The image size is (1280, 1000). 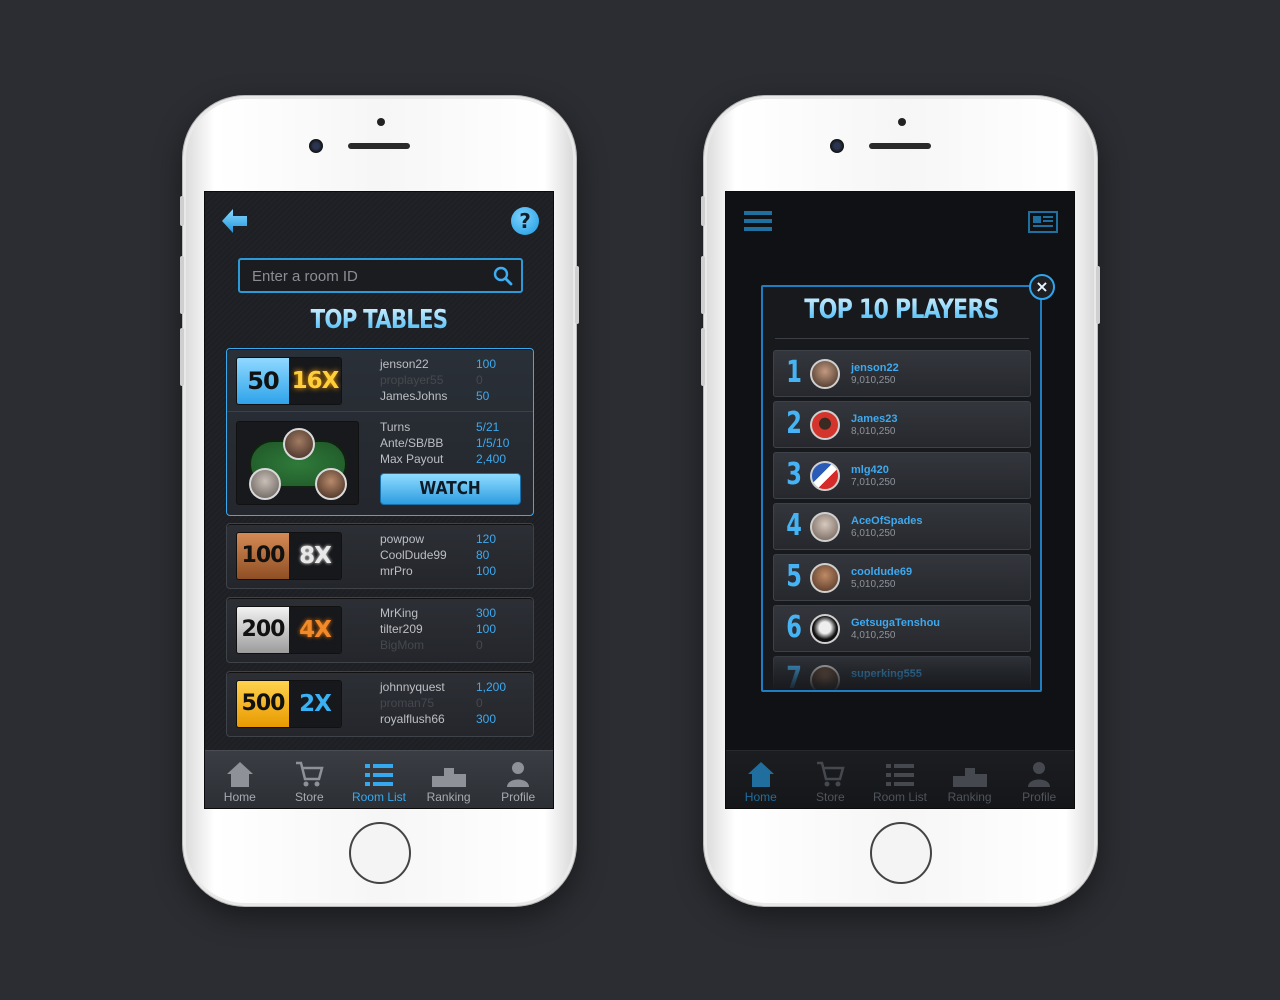 What do you see at coordinates (404, 364) in the screenshot?
I see `player-name: jenson22` at bounding box center [404, 364].